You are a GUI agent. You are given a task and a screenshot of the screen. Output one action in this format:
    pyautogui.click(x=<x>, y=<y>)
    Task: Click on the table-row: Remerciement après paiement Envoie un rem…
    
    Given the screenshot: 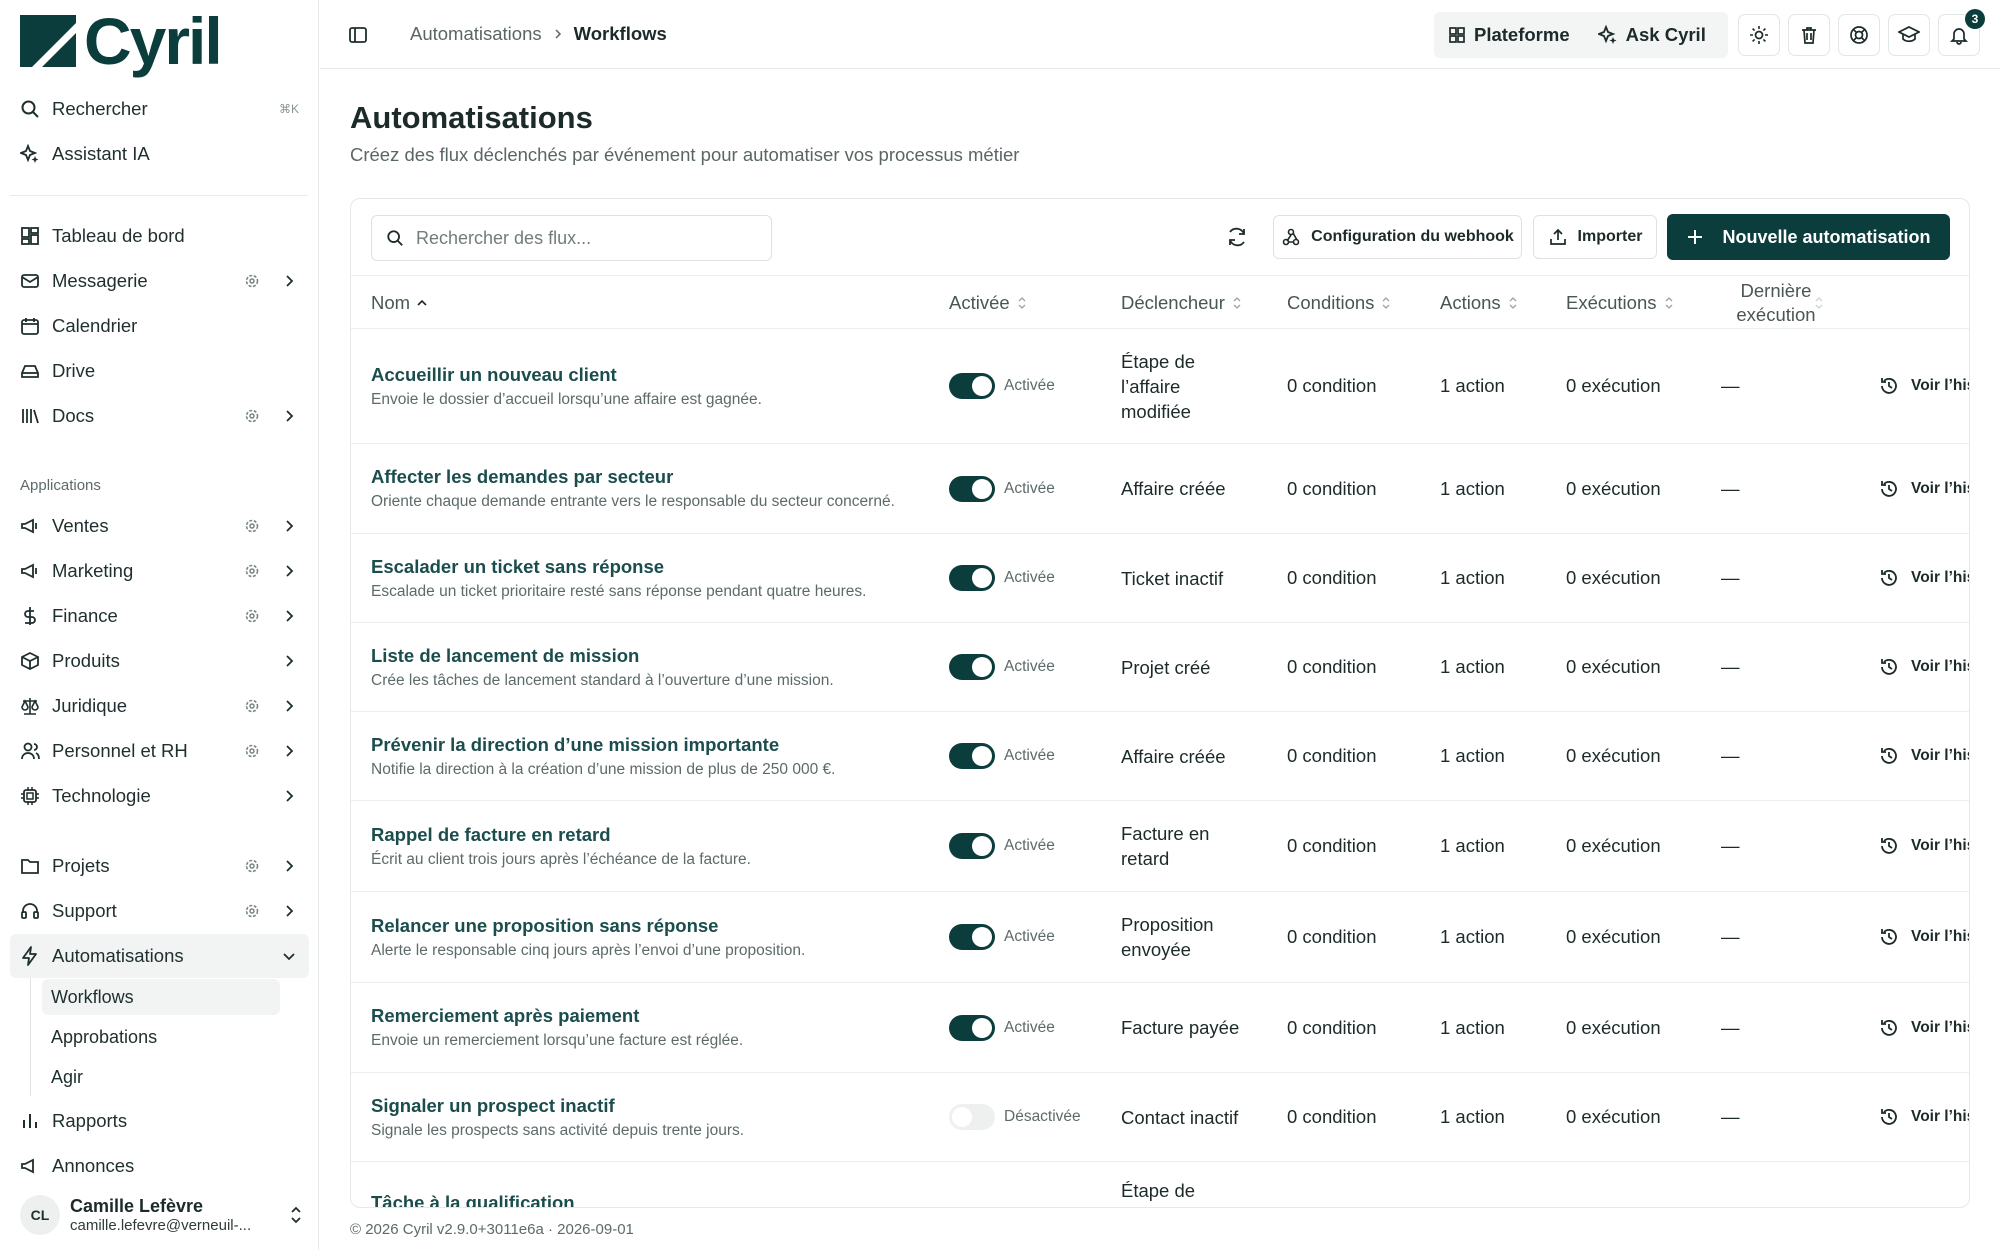 What is the action you would take?
    pyautogui.click(x=1160, y=1028)
    